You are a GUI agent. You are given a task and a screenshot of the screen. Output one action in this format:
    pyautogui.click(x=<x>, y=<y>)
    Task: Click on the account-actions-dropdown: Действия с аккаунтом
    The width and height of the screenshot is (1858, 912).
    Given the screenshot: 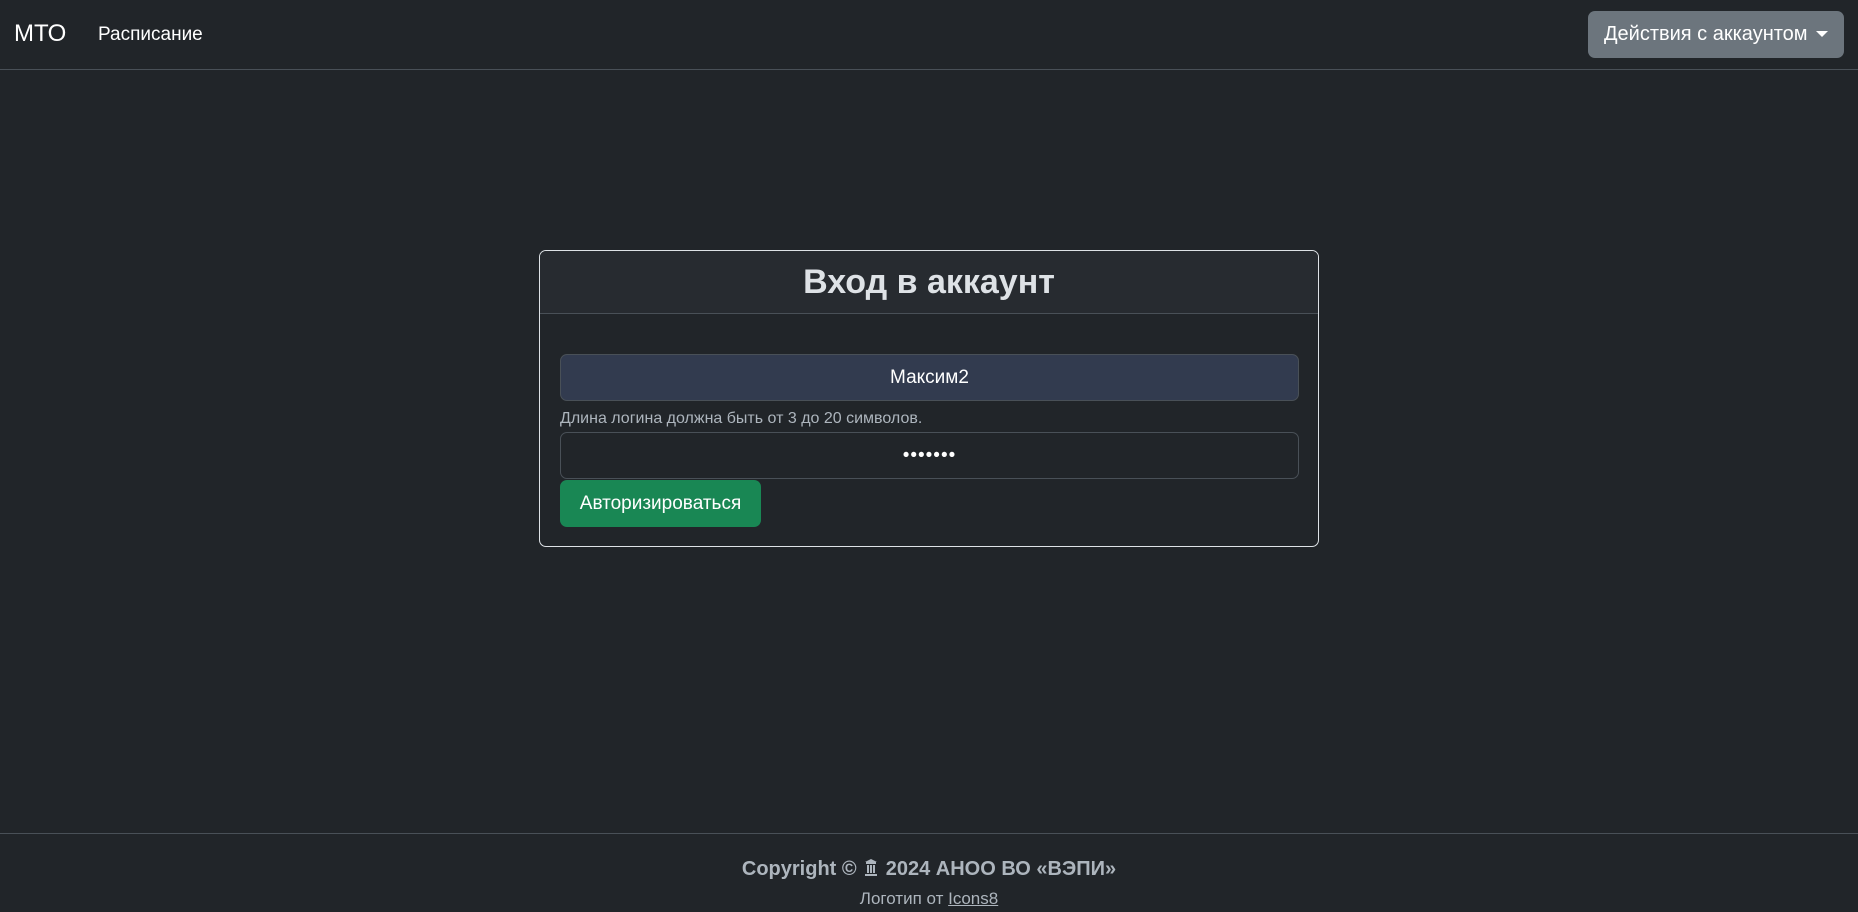 What is the action you would take?
    pyautogui.click(x=1716, y=34)
    